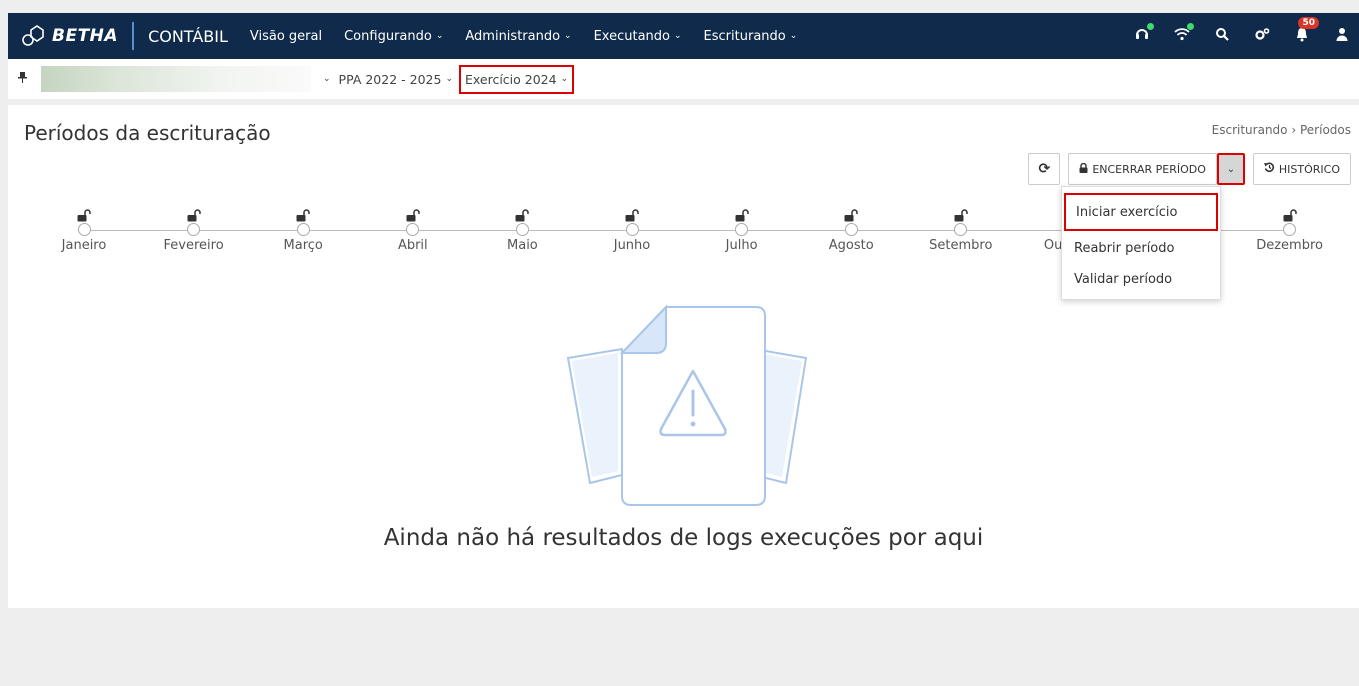  What do you see at coordinates (1183, 34) in the screenshot?
I see `wifi-icon` at bounding box center [1183, 34].